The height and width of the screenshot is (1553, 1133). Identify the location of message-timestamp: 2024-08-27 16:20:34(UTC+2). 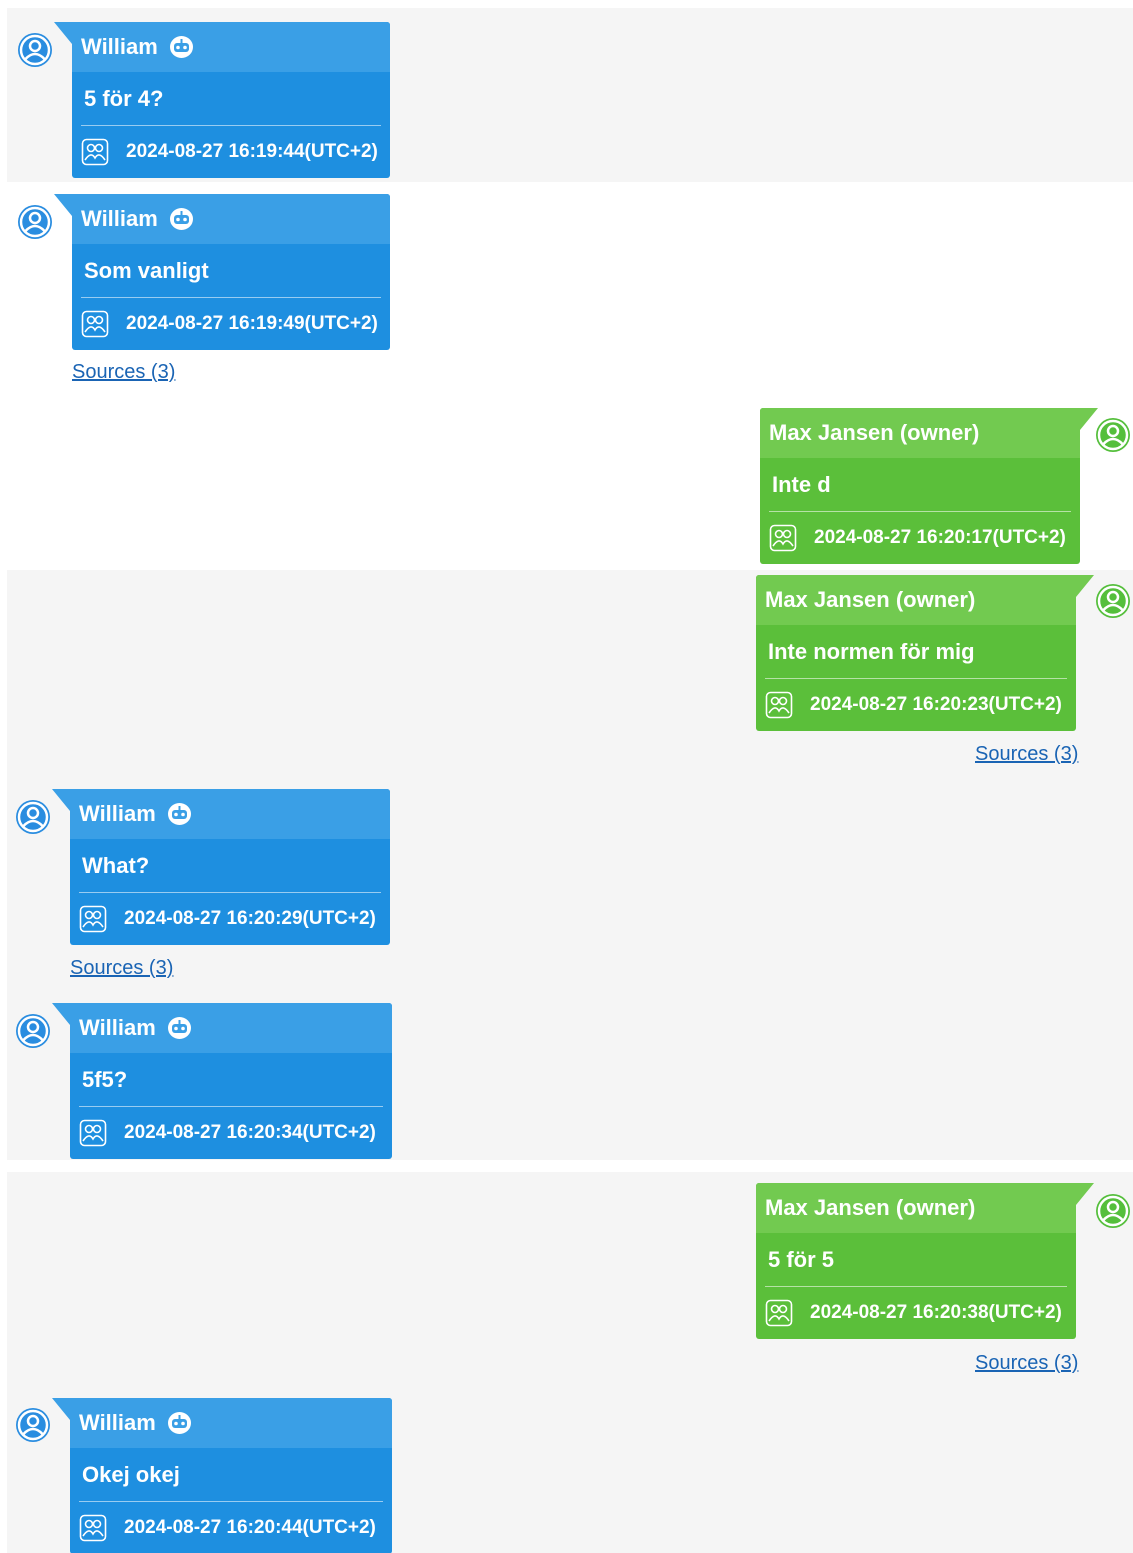
(250, 1132).